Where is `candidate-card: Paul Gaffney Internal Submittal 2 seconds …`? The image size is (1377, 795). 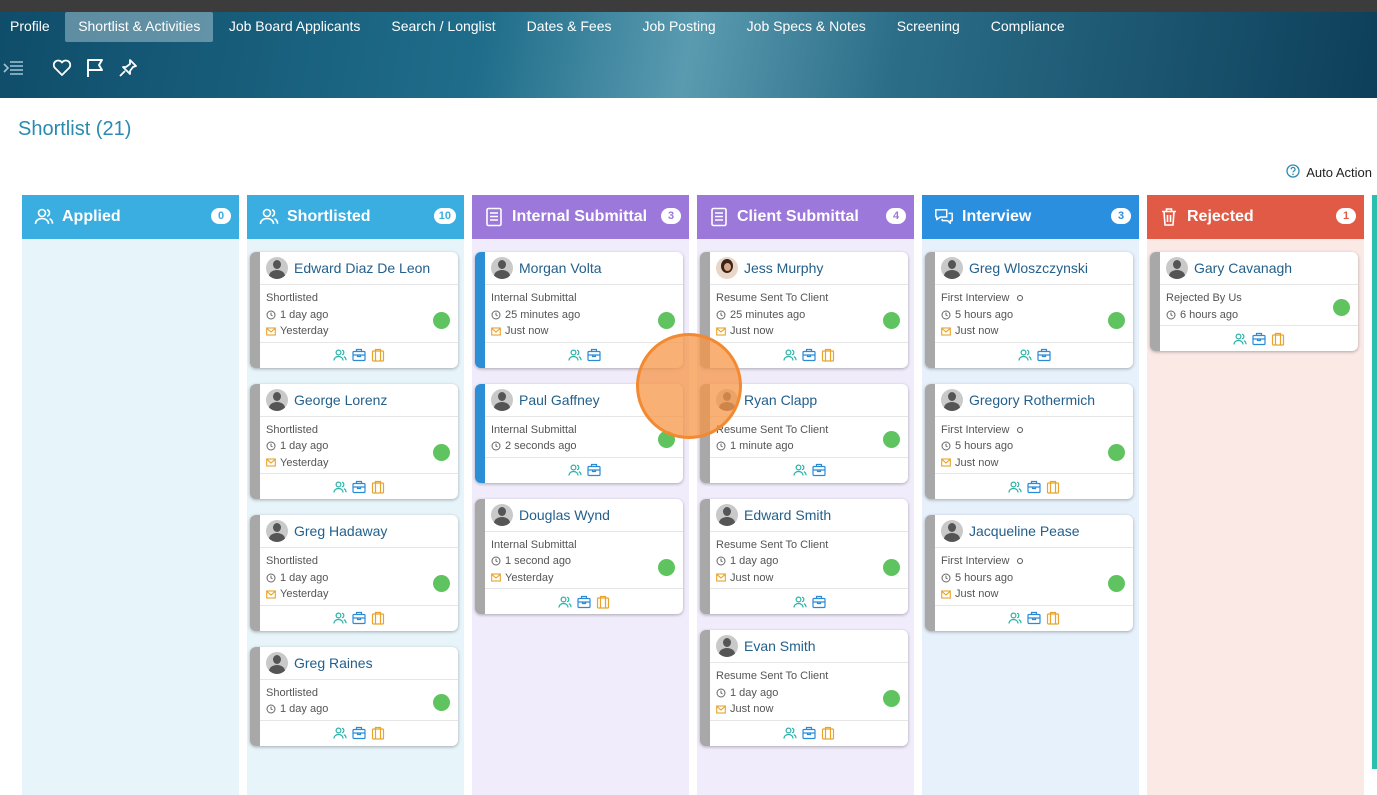 candidate-card: Paul Gaffney Internal Submittal 2 seconds … is located at coordinates (579, 433).